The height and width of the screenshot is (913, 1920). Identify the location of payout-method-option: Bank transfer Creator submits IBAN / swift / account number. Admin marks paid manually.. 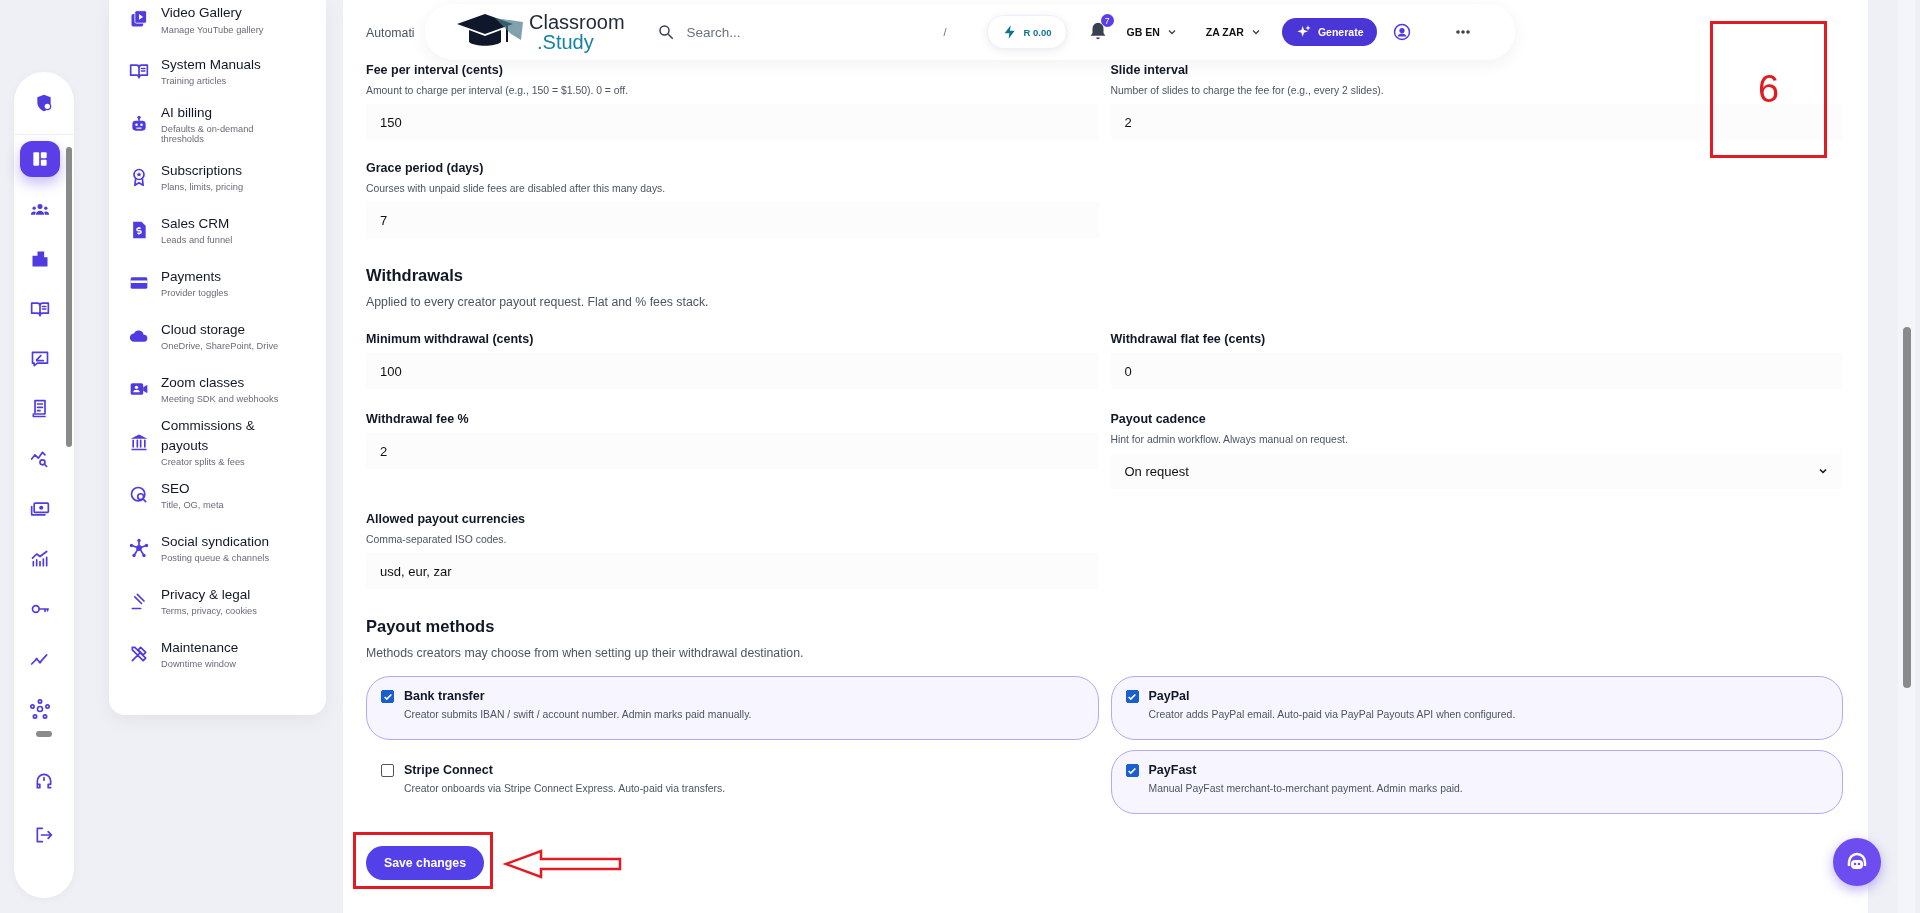
(732, 708).